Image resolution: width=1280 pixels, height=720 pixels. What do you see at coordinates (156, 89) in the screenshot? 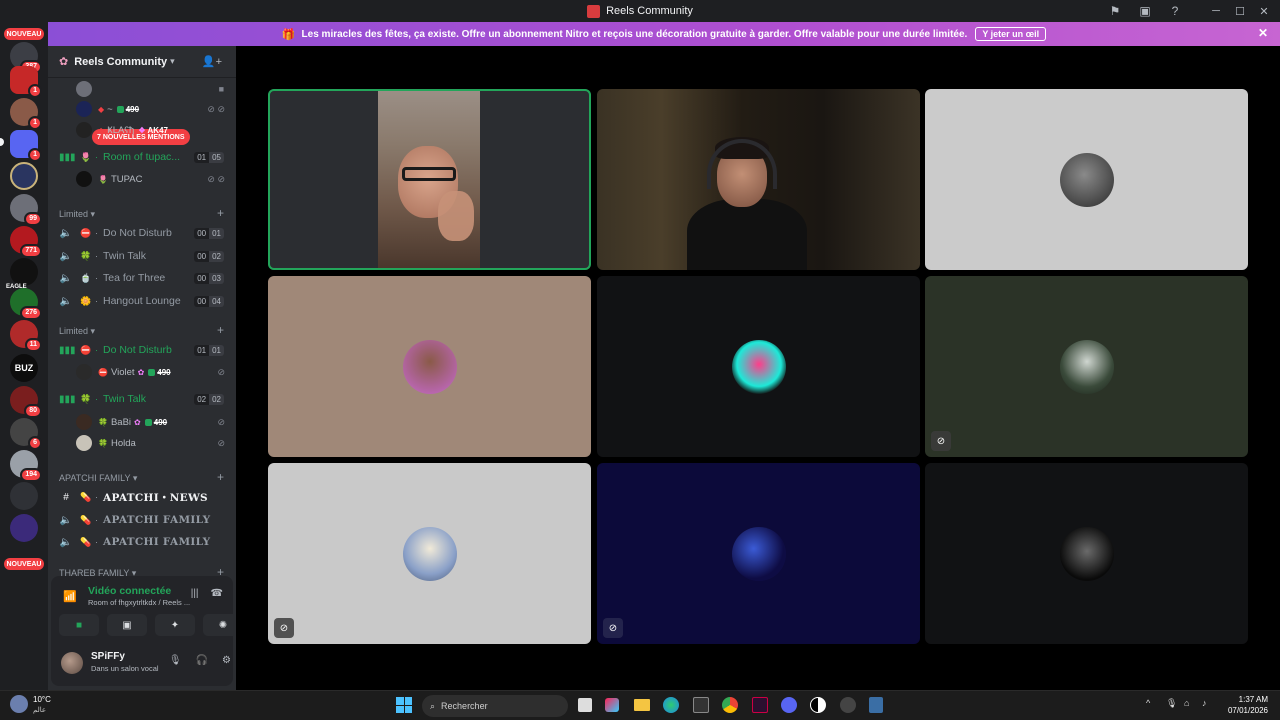
I see `voice-user: ■` at bounding box center [156, 89].